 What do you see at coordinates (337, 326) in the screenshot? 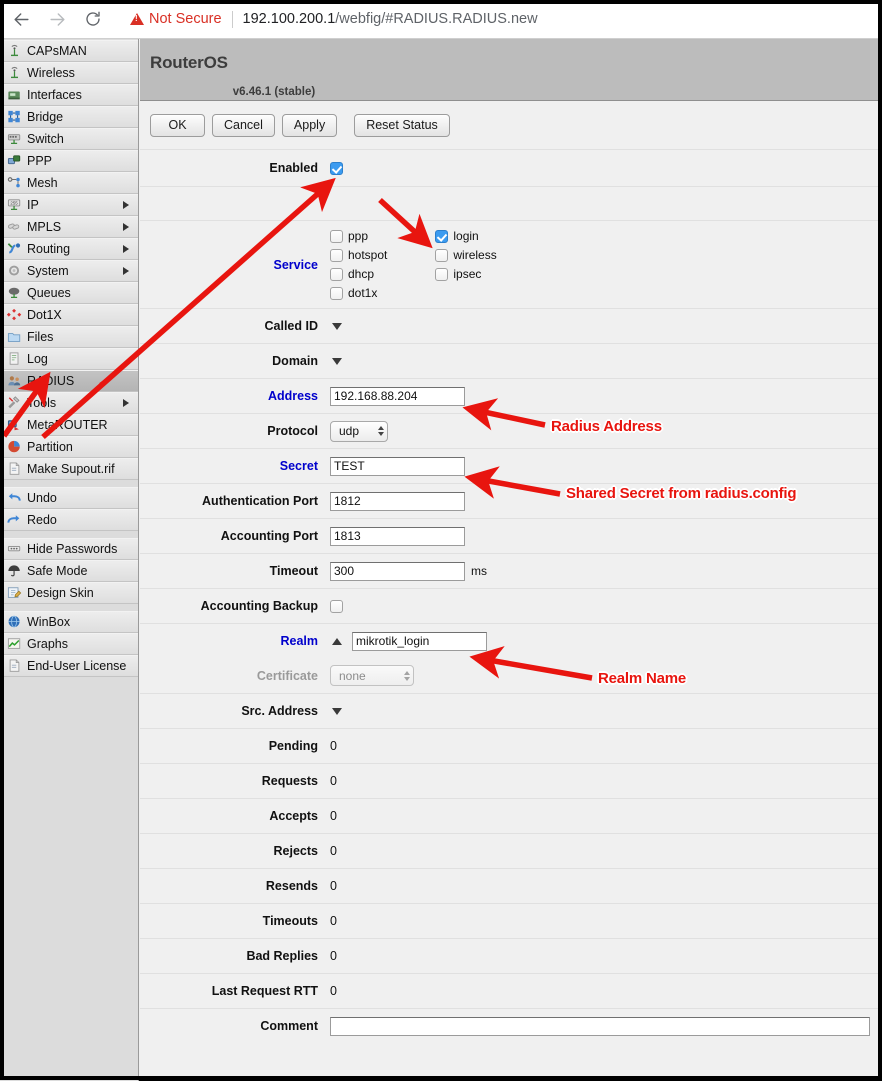
I see `called-id-expand-icon` at bounding box center [337, 326].